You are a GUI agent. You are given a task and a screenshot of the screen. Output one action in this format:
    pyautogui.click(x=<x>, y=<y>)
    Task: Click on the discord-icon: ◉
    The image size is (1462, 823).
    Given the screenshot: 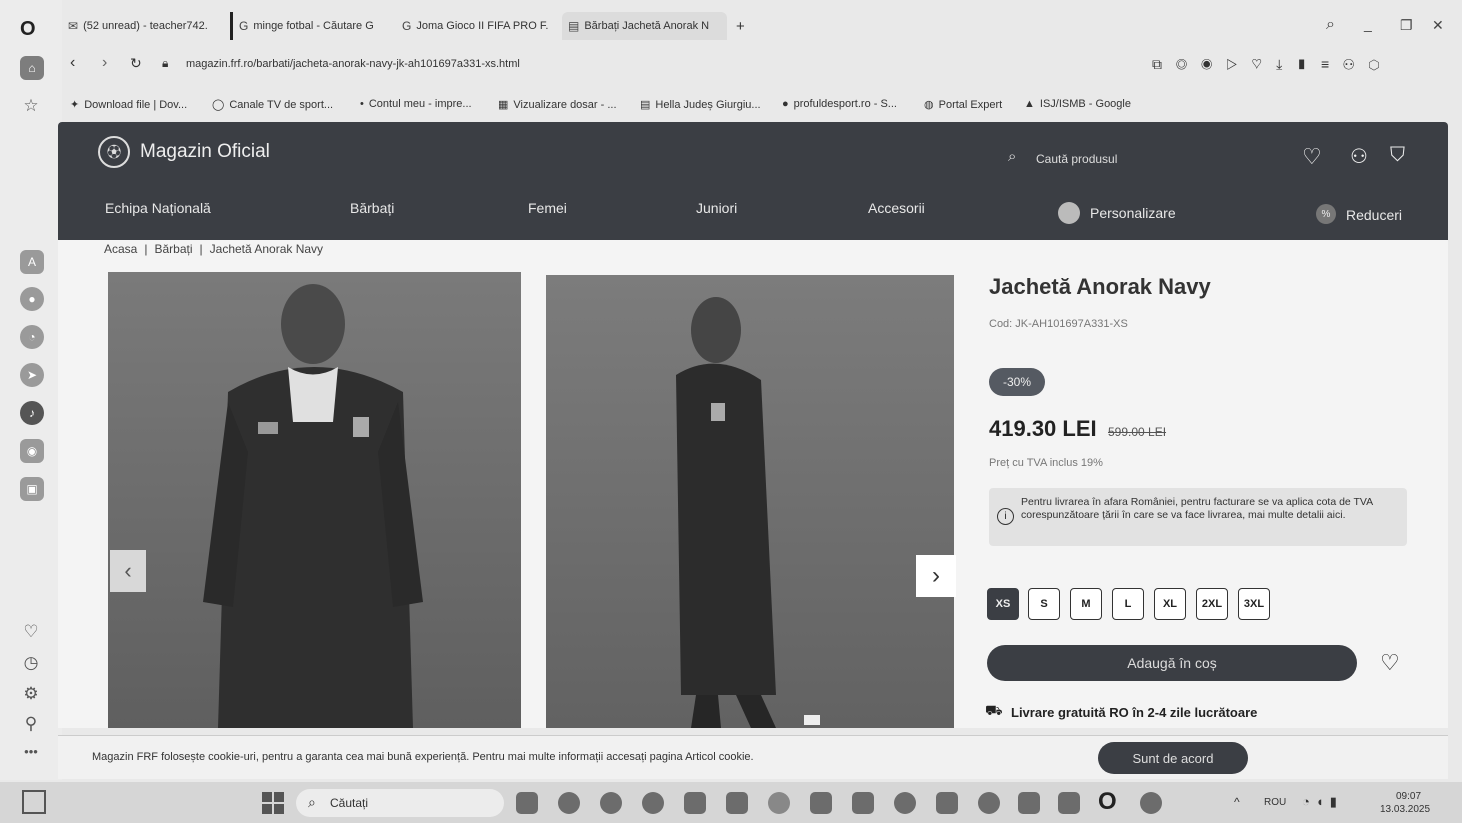 What is the action you would take?
    pyautogui.click(x=32, y=451)
    